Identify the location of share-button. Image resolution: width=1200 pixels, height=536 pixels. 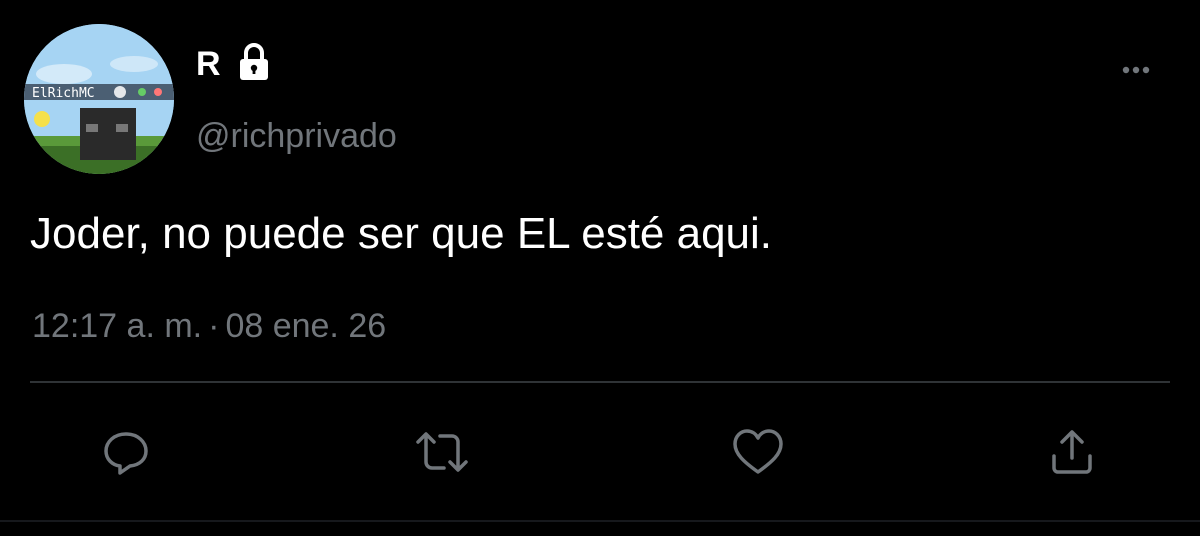
(1072, 452).